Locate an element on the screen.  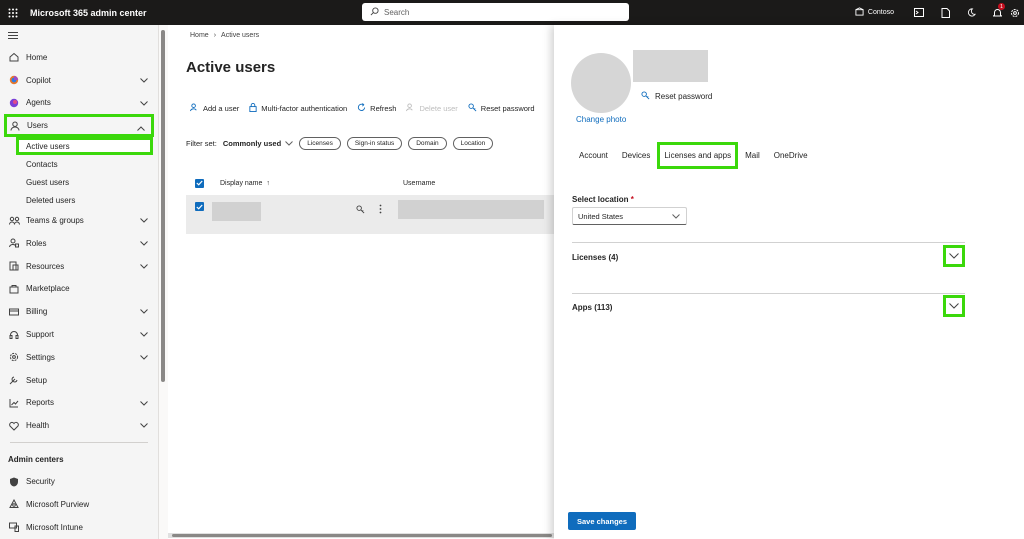
refresh-button: Refresh is located at coordinates (376, 108).